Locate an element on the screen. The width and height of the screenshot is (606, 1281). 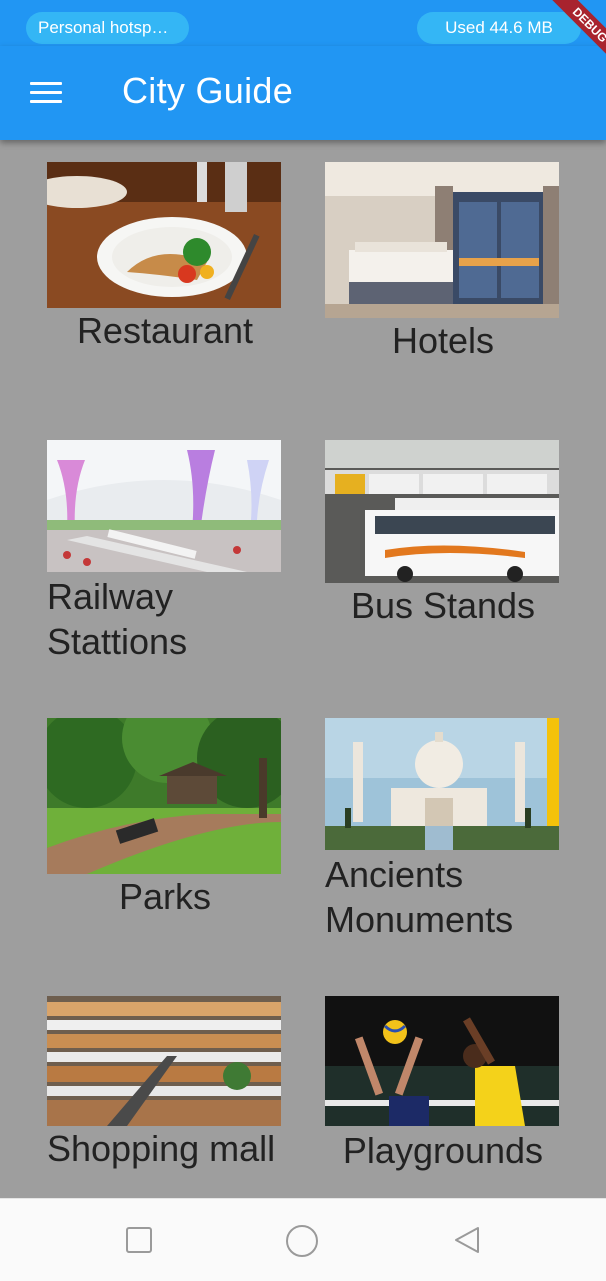
category-label: Railway Stattions is located at coordinates (117, 619).